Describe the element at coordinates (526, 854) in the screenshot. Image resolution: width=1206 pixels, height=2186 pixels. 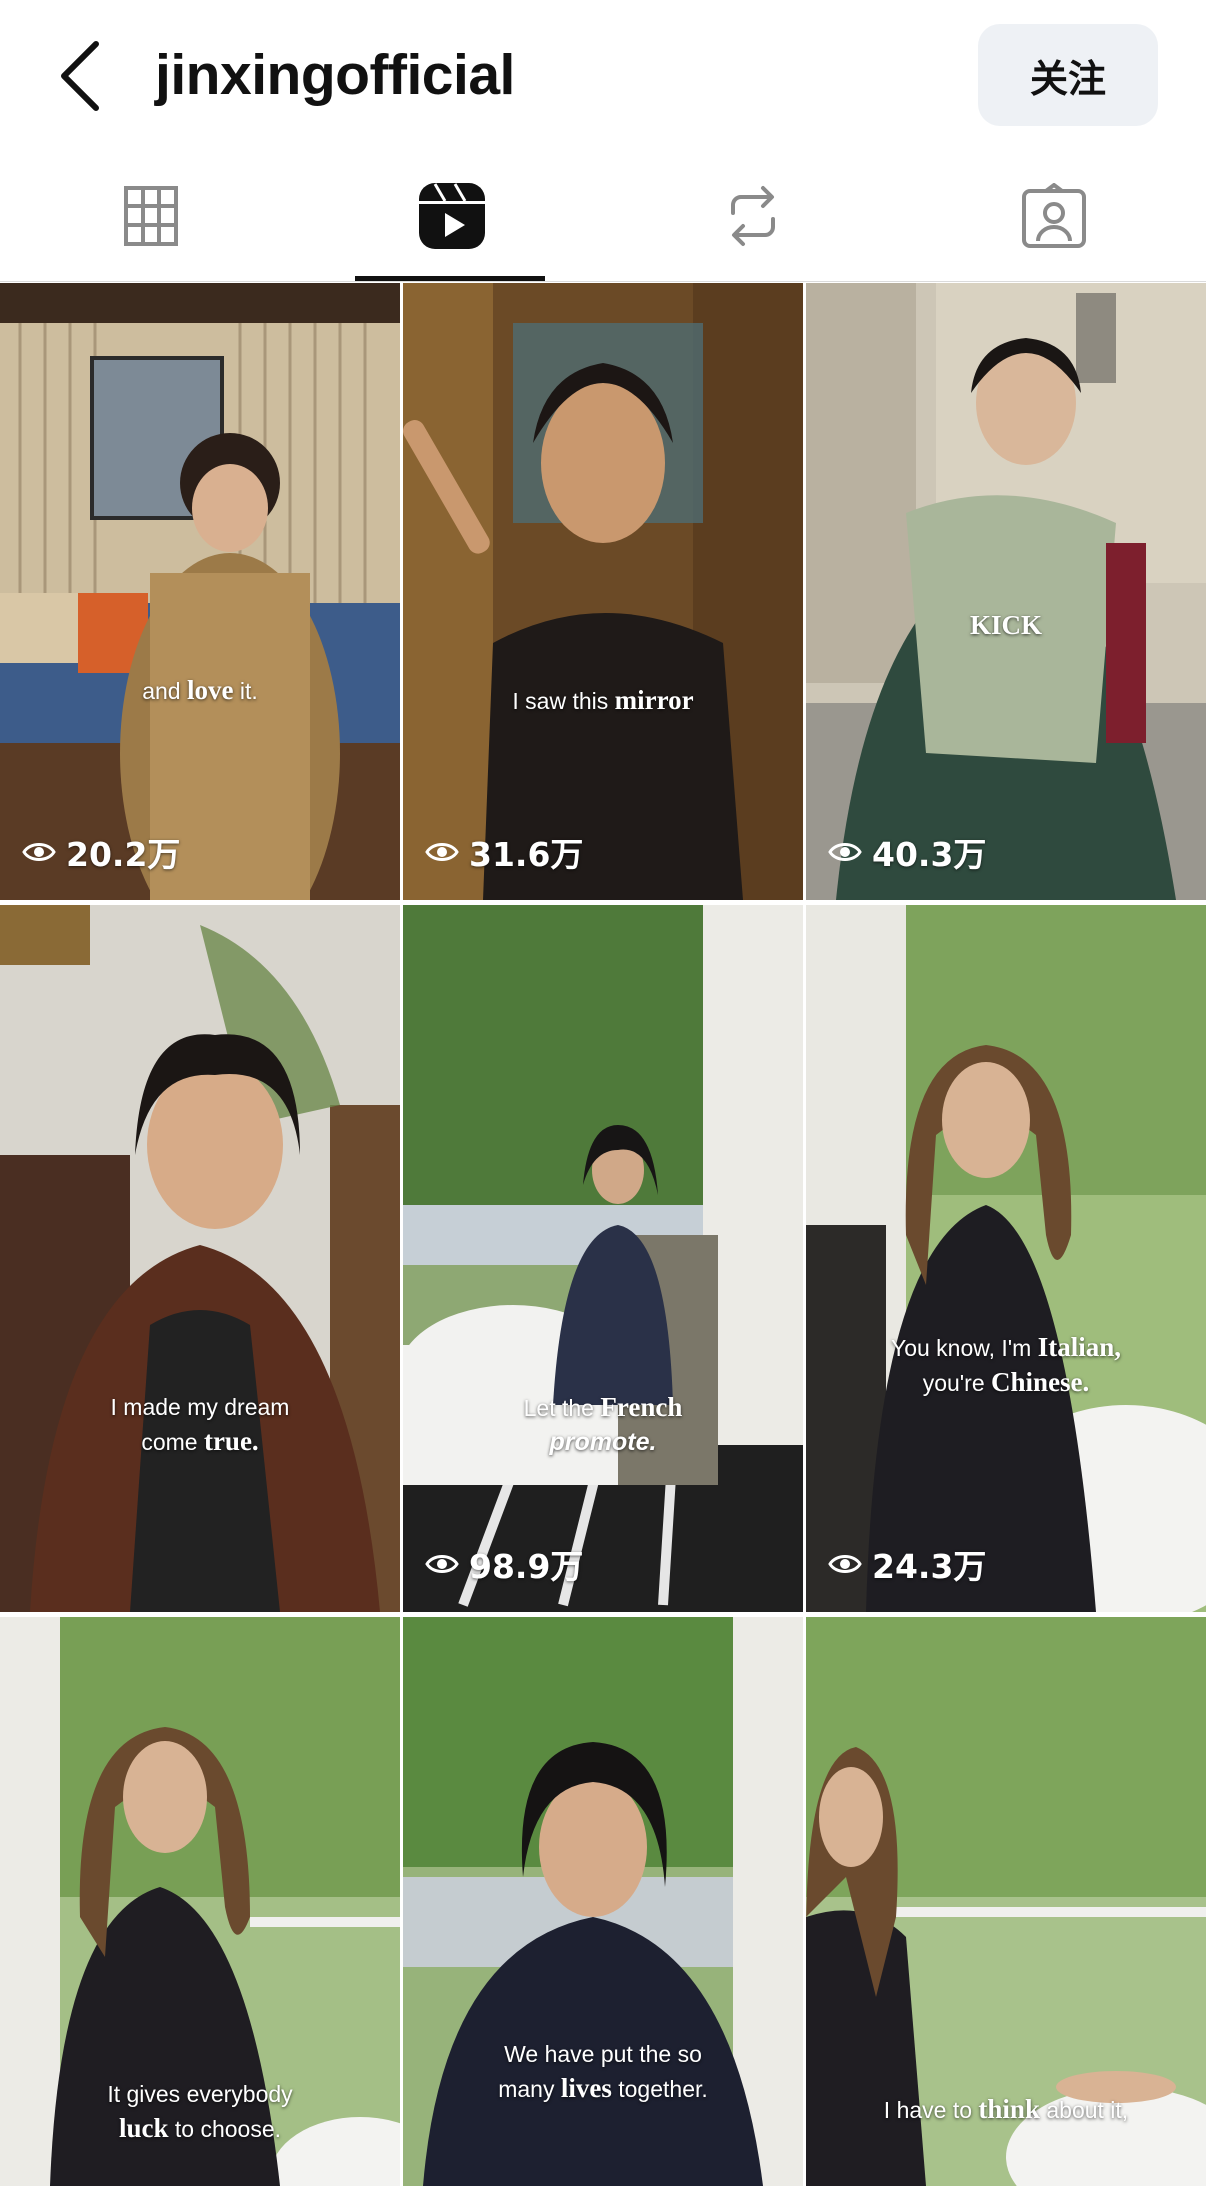
I see `view-count-value: 31.6万` at that location.